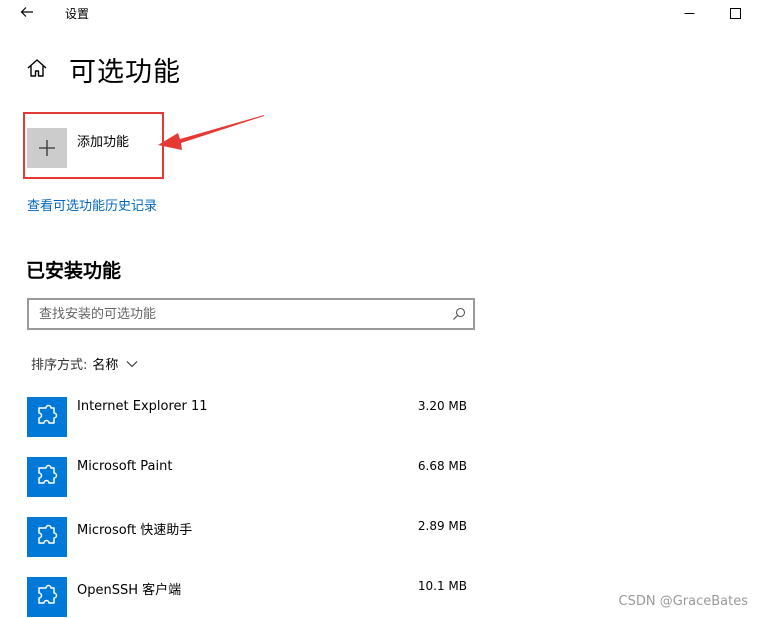 This screenshot has height=618, width=762. I want to click on feature-size: 10.1 MB, so click(442, 586).